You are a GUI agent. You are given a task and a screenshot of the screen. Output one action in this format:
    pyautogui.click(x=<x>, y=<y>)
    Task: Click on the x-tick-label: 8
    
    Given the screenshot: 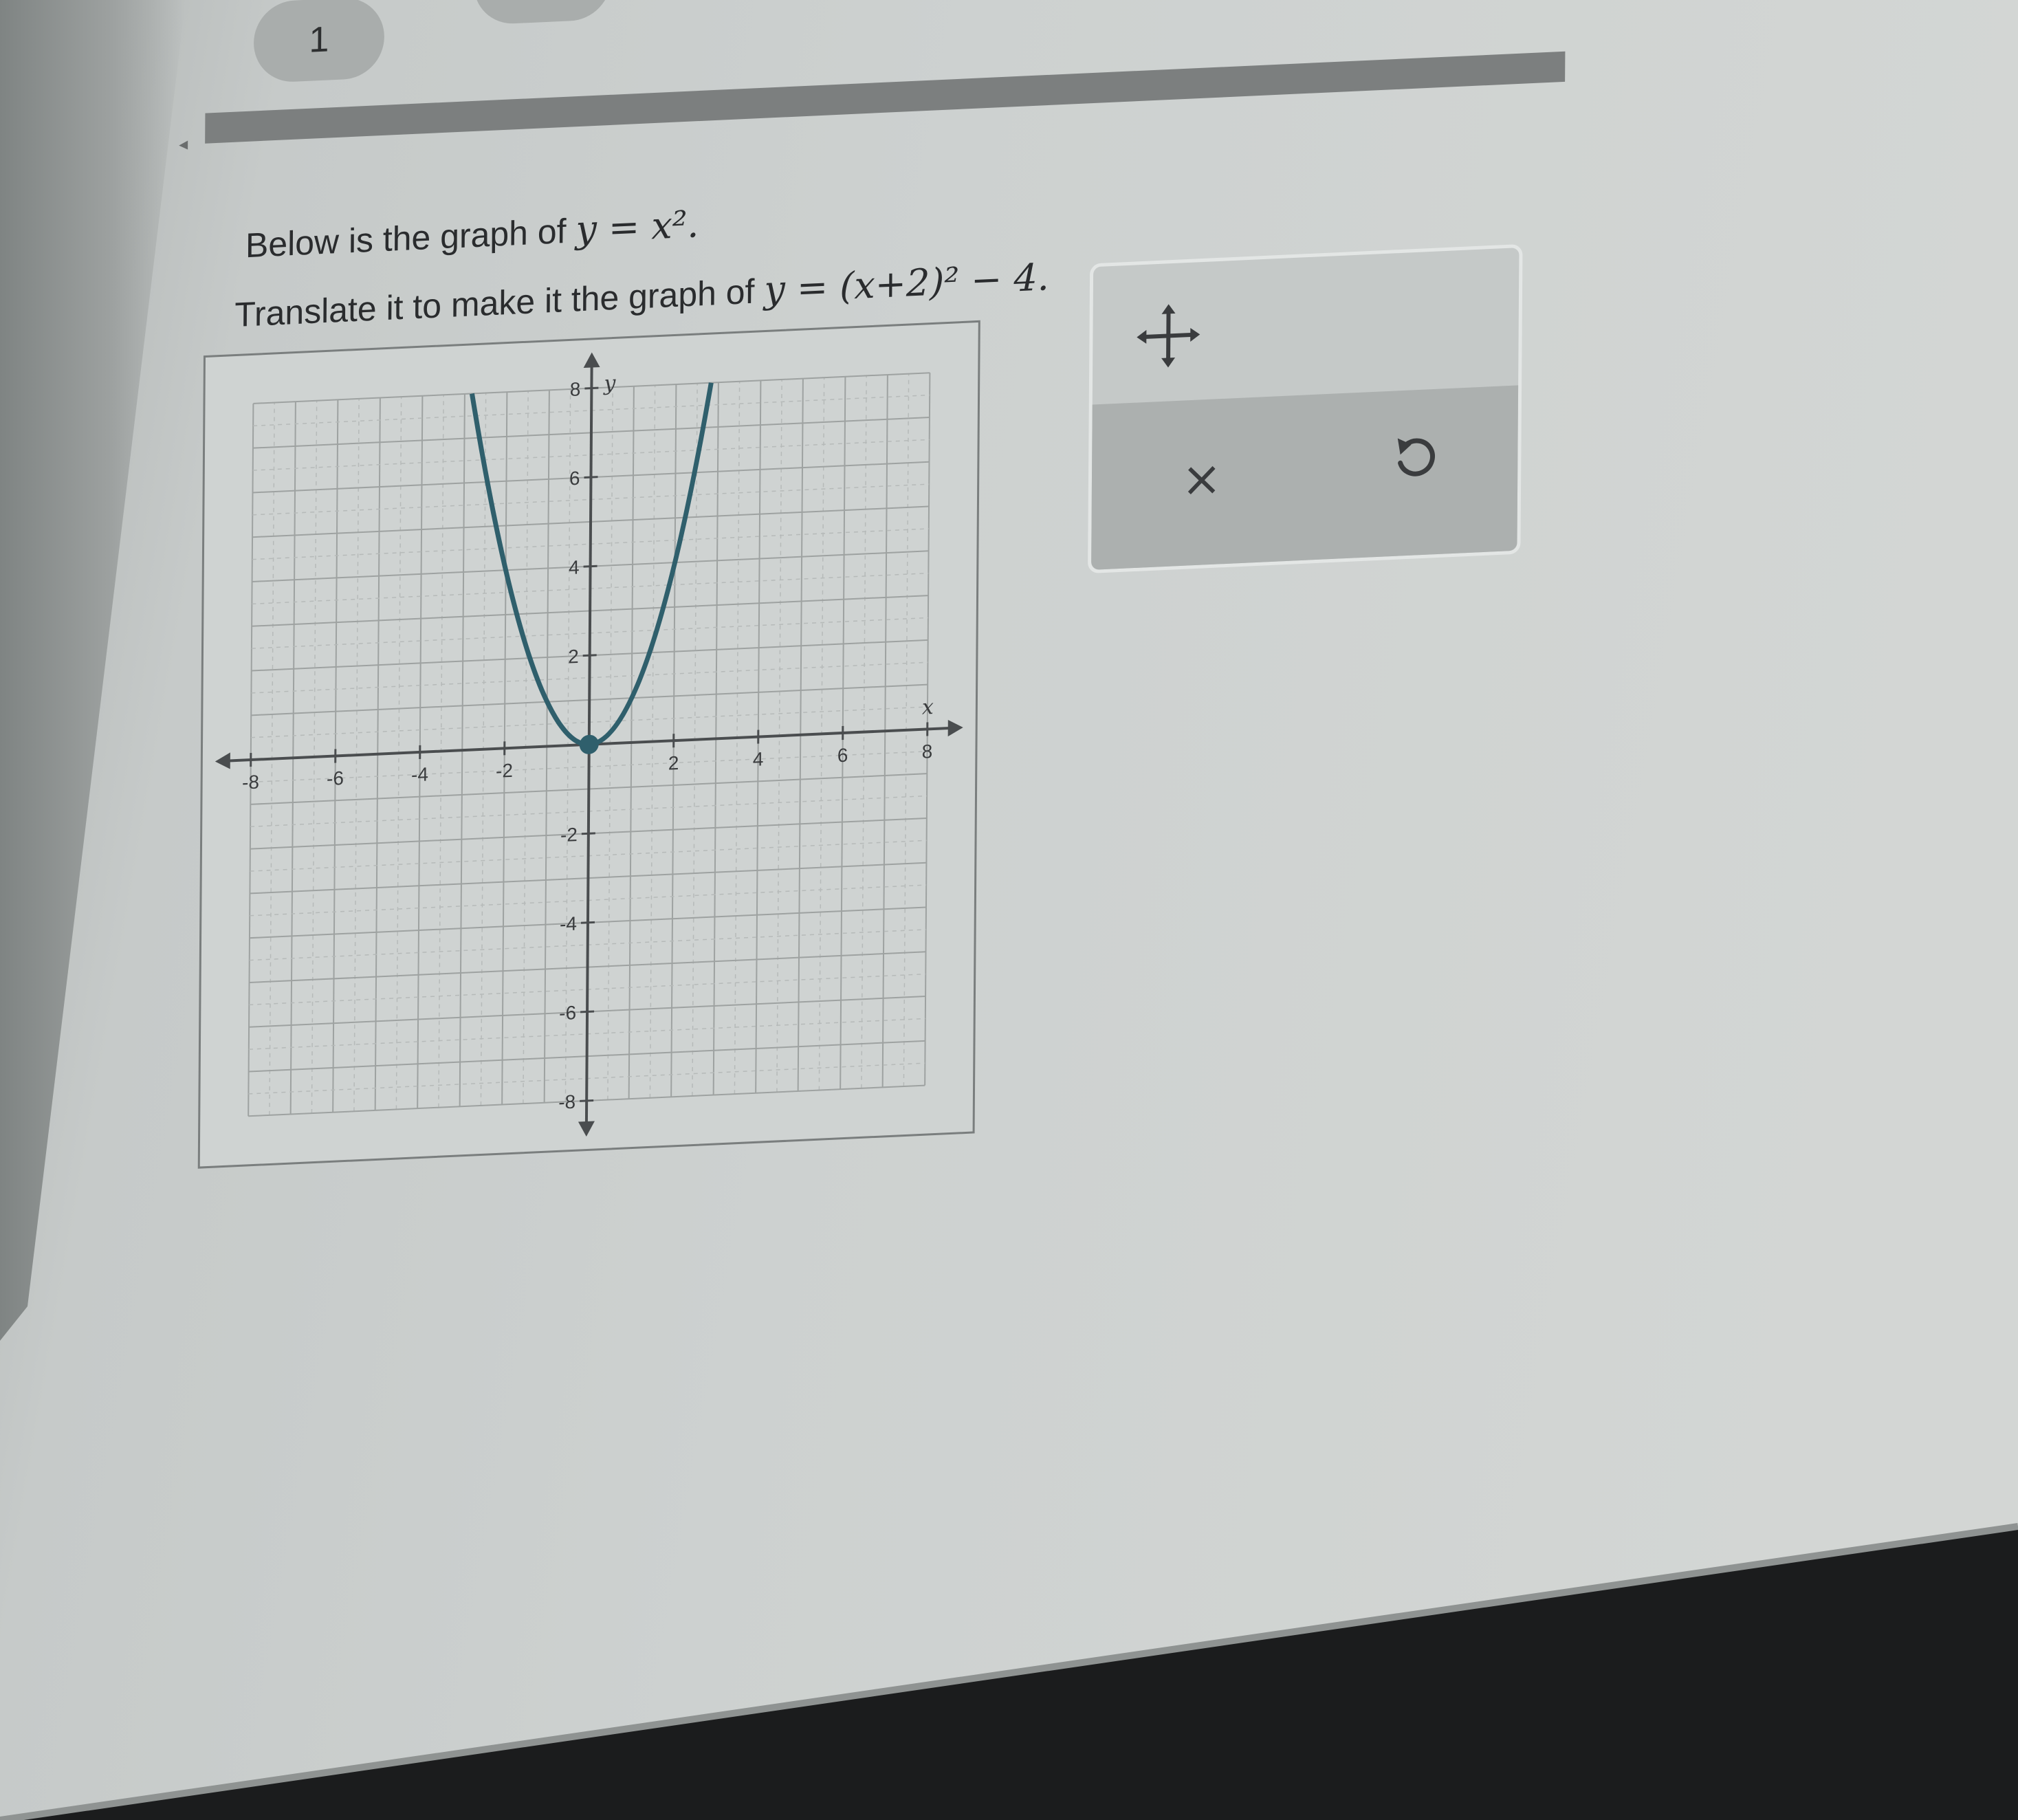 What is the action you would take?
    pyautogui.click(x=927, y=752)
    